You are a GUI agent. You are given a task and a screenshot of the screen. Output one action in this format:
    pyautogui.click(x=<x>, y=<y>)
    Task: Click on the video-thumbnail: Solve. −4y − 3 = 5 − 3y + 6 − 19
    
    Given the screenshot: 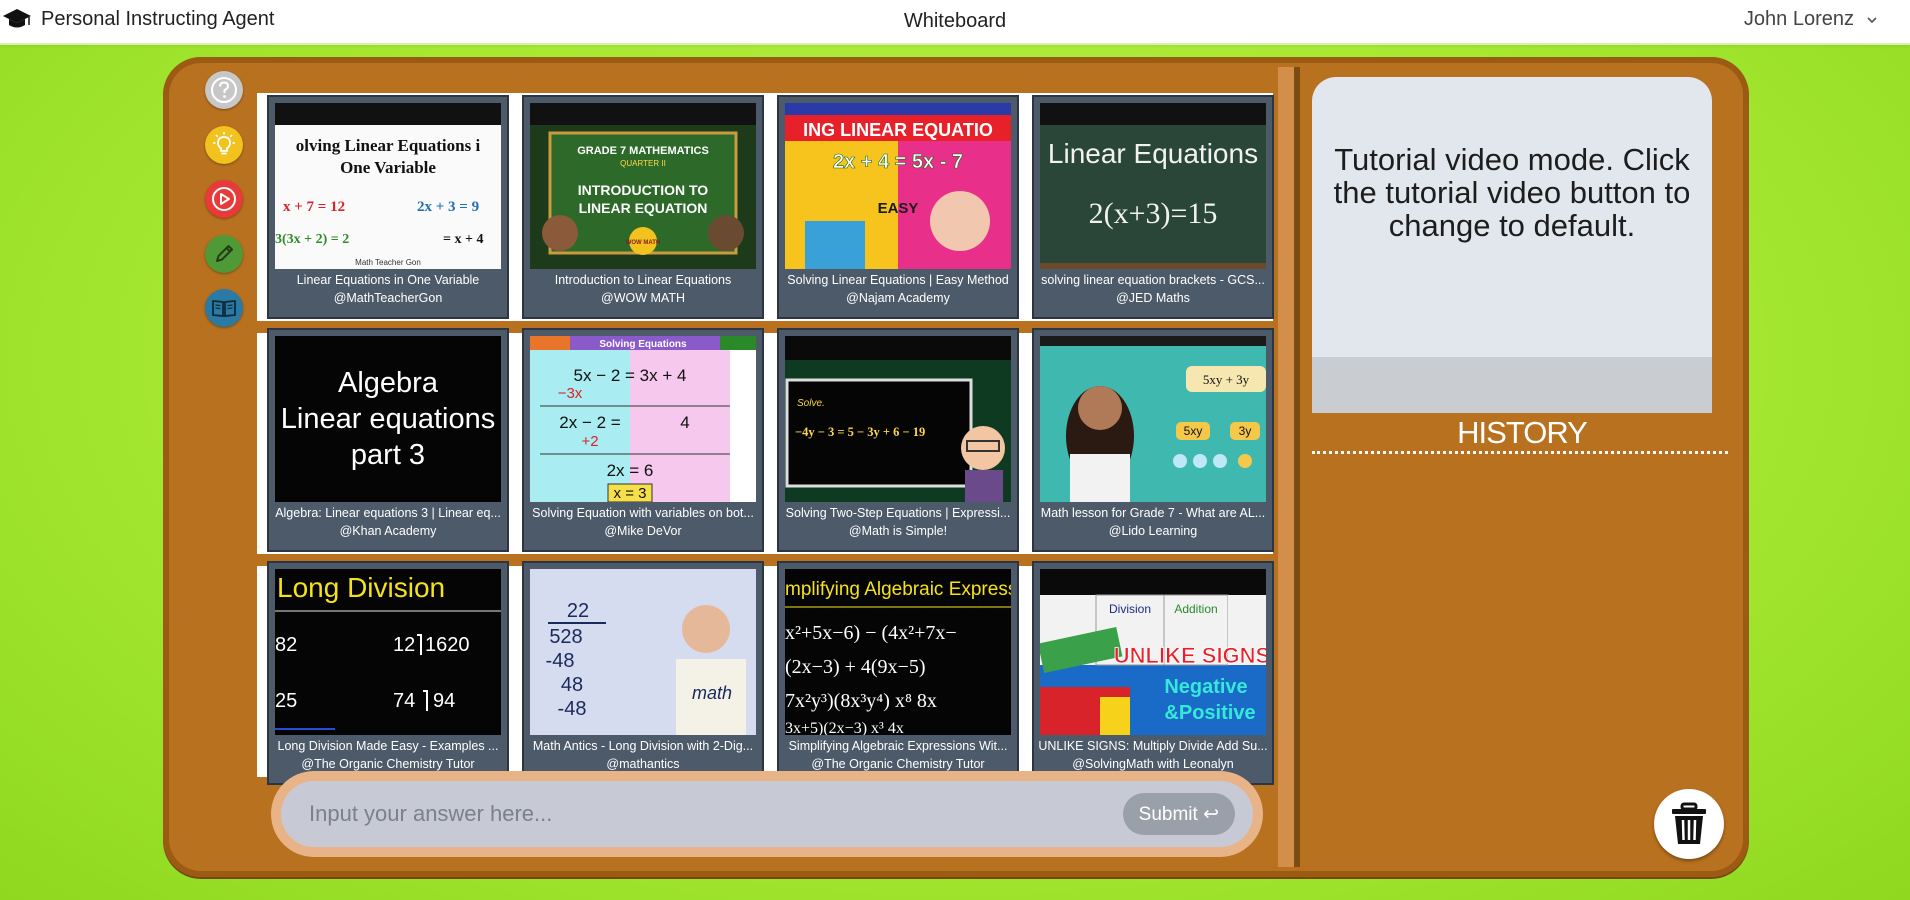 What is the action you would take?
    pyautogui.click(x=898, y=419)
    